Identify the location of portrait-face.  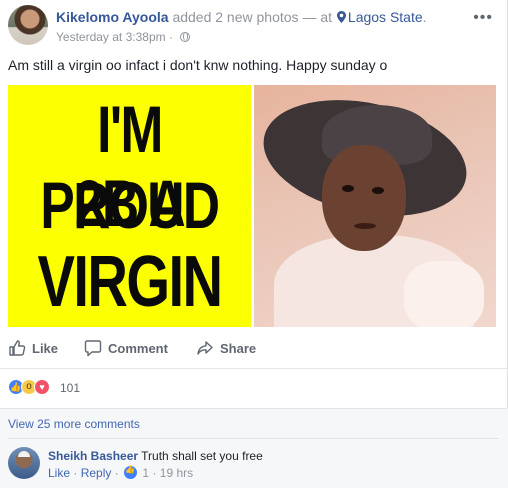
(364, 198).